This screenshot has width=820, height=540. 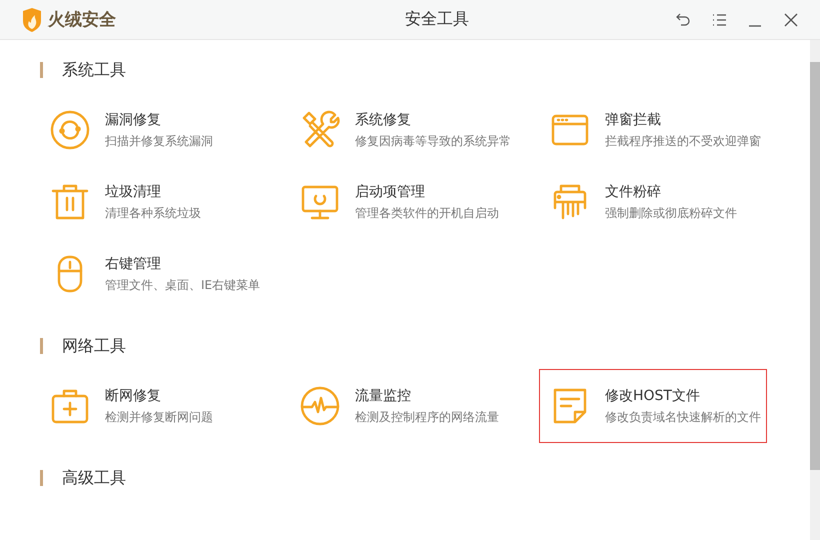 I want to click on tool-item: 断网修复 检测并修复断网问题, so click(x=153, y=406).